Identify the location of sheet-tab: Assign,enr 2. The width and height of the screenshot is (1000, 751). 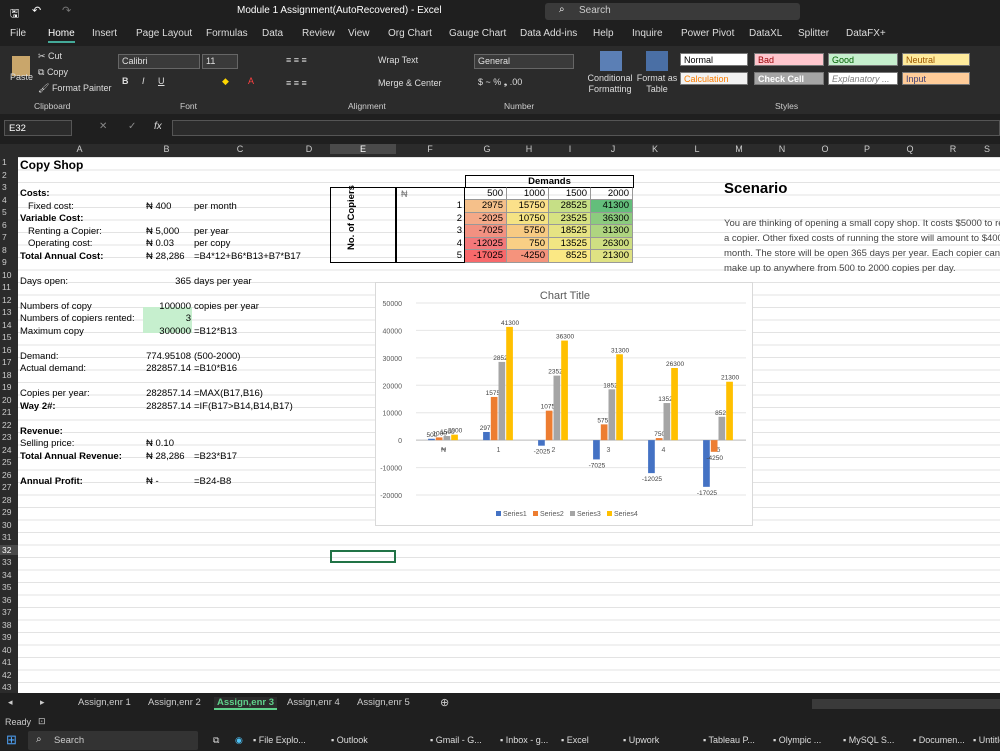
(174, 702).